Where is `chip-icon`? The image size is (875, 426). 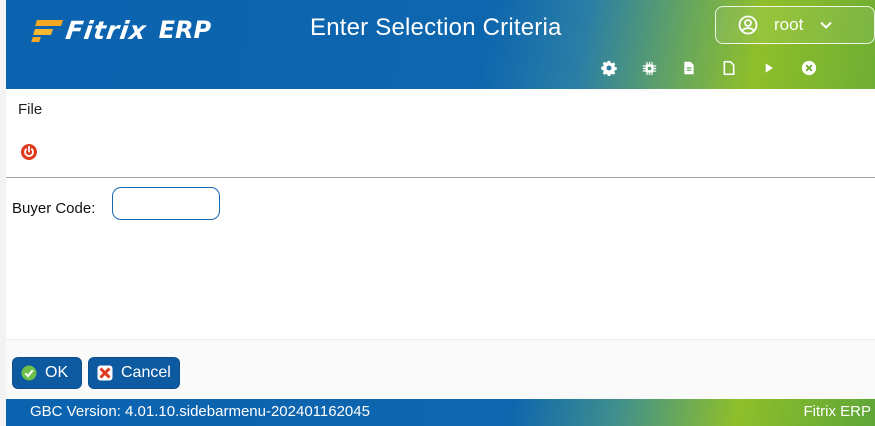
chip-icon is located at coordinates (649, 68).